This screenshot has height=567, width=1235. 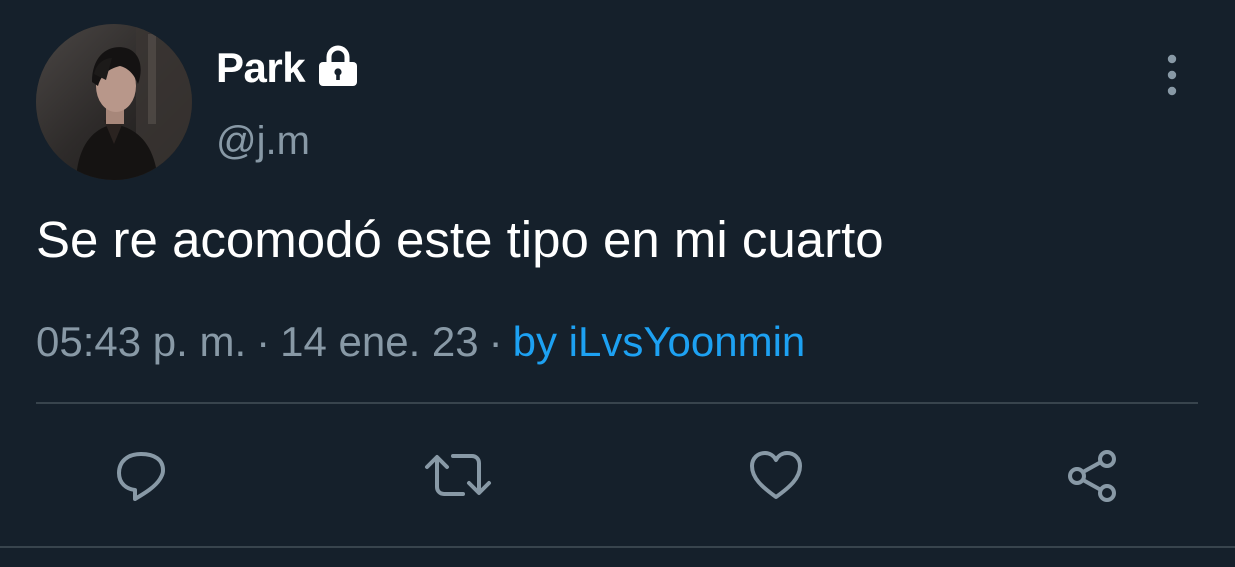 I want to click on like-icon, so click(x=776, y=475).